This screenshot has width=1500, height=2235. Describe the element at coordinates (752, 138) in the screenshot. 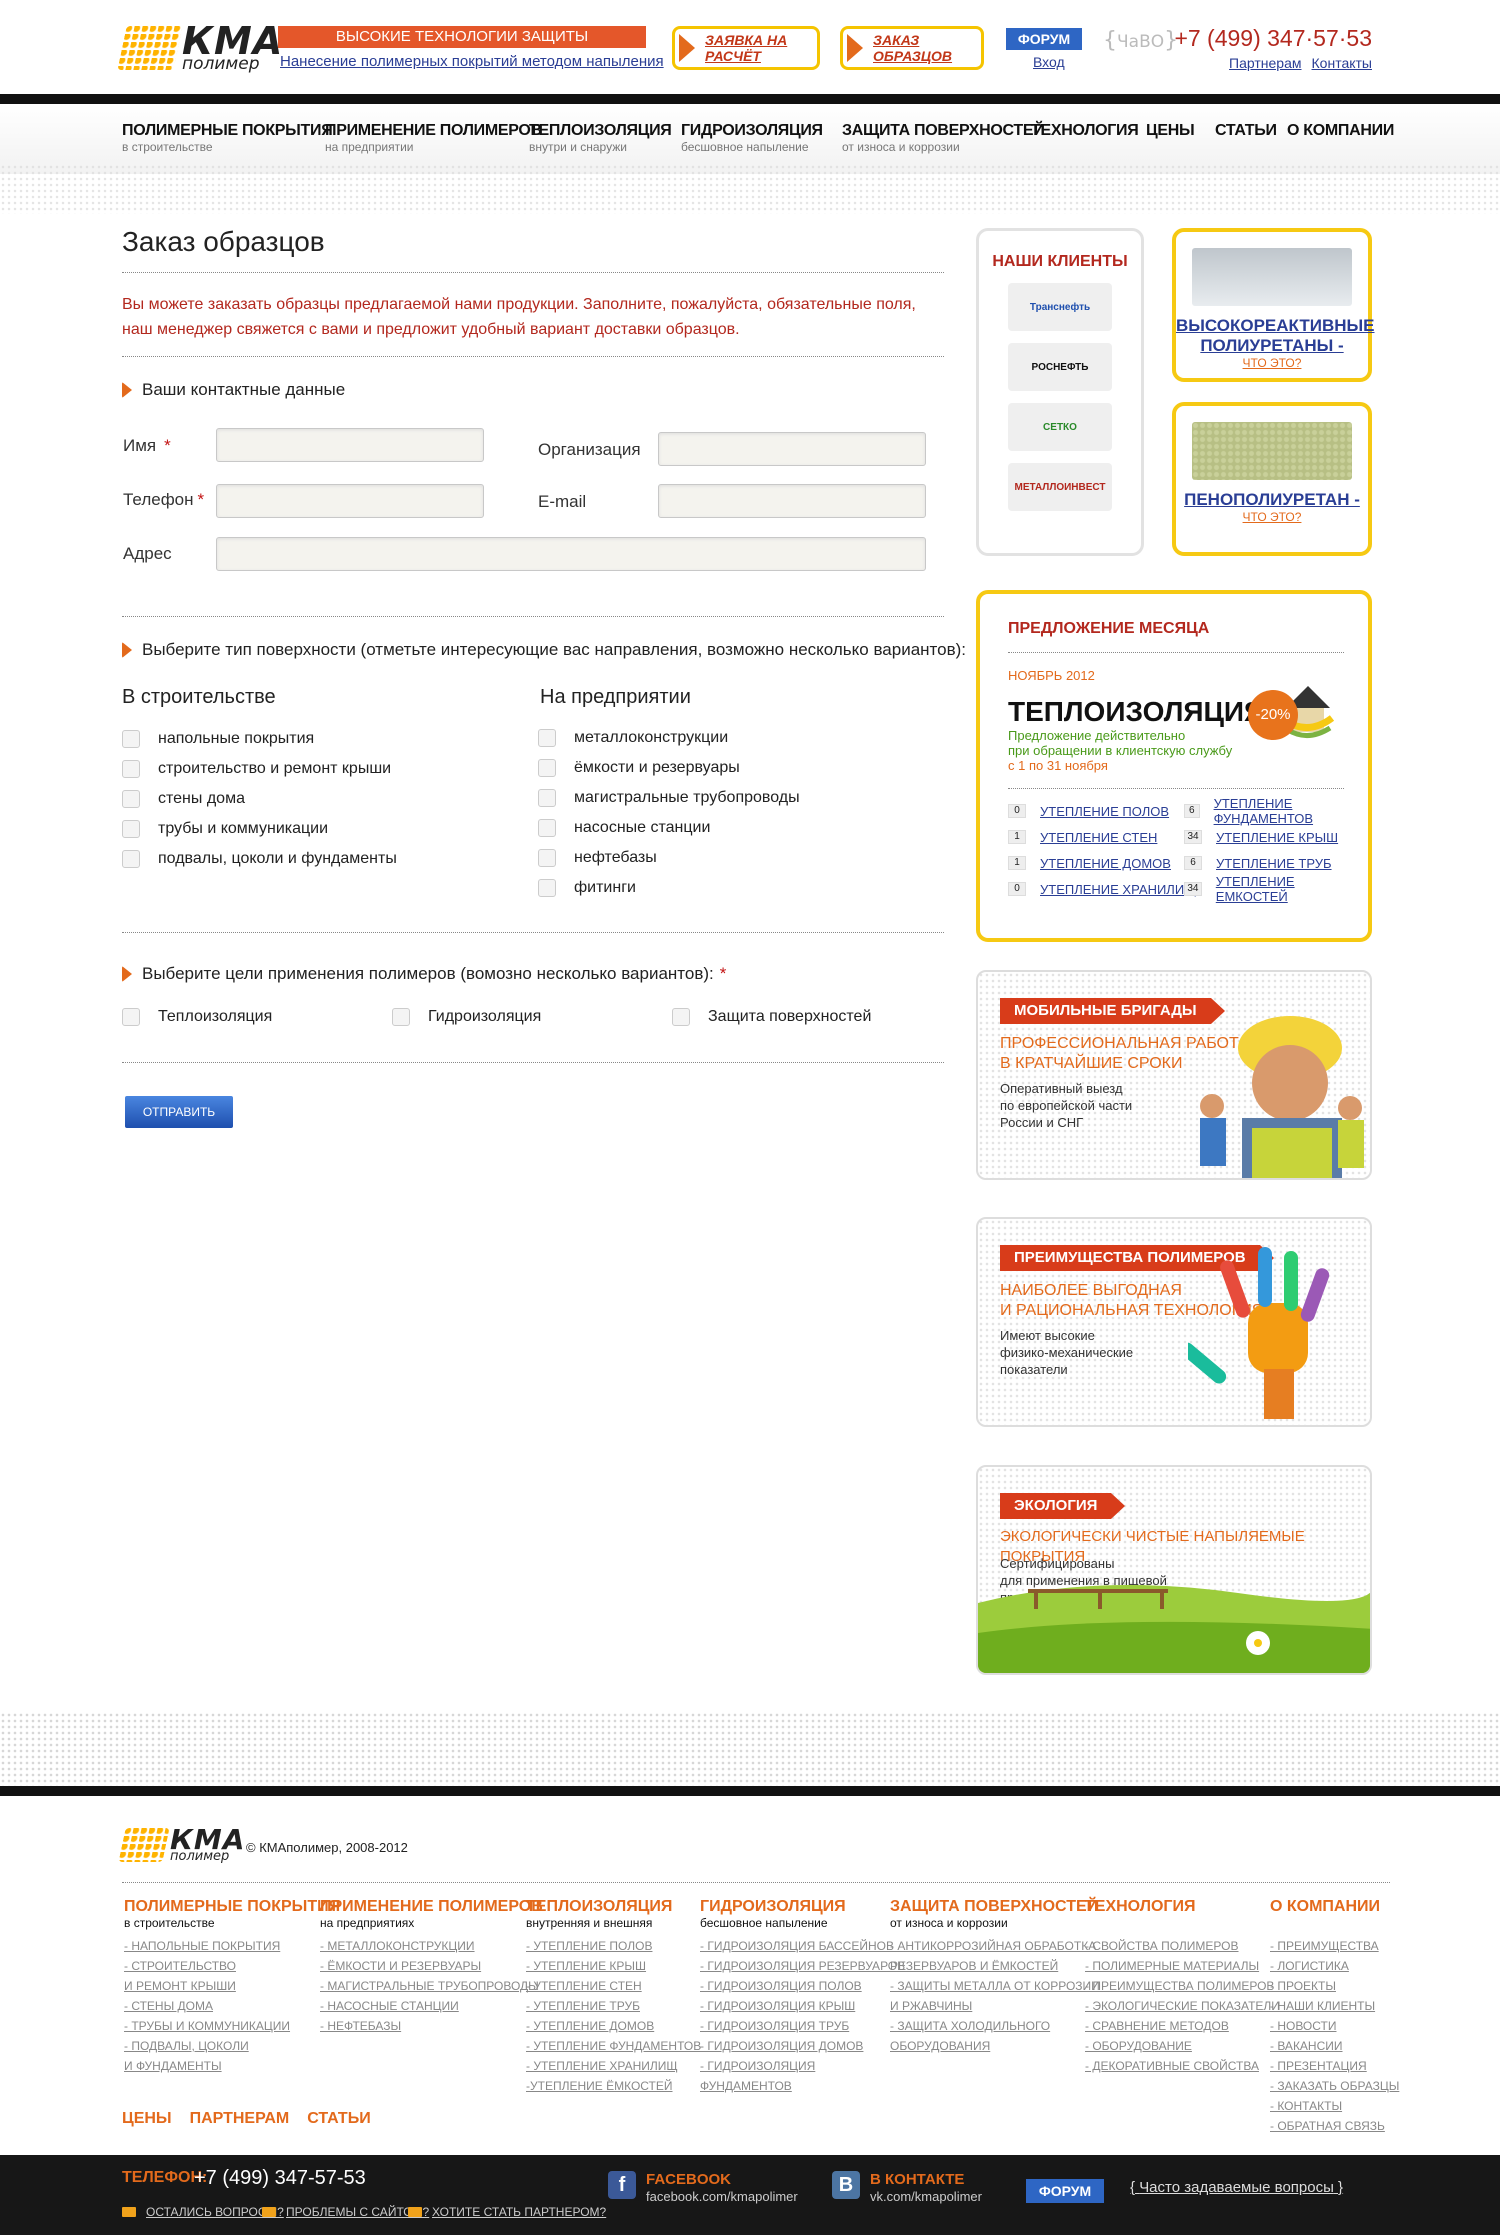

I see `nav-item-waterproofing: ГИДРОИЗОЛЯЦИЯ бесшовное напыление` at that location.